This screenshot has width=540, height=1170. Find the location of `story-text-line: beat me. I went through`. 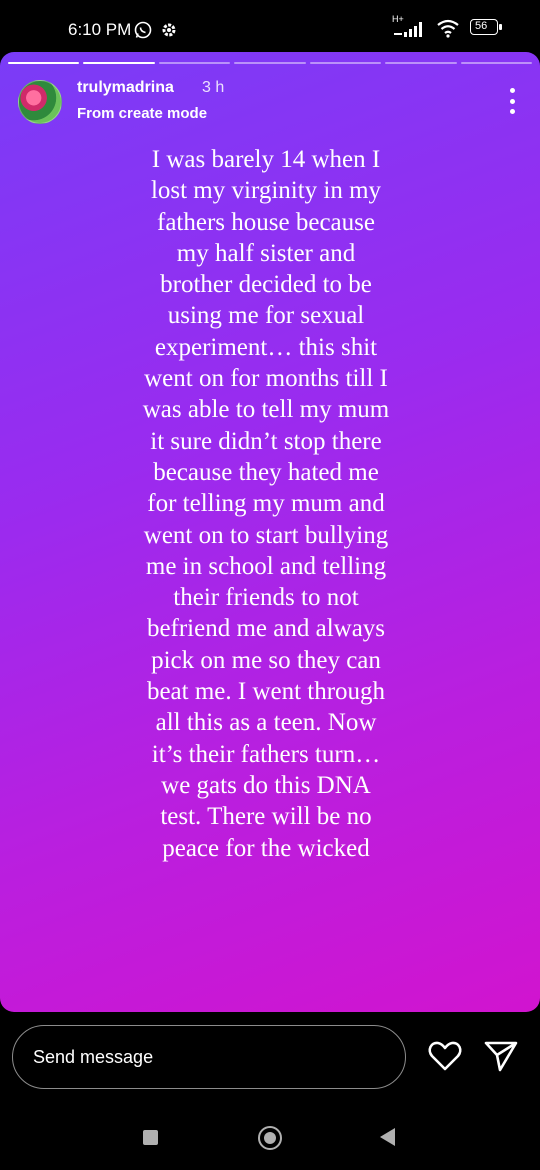

story-text-line: beat me. I went through is located at coordinates (266, 692).